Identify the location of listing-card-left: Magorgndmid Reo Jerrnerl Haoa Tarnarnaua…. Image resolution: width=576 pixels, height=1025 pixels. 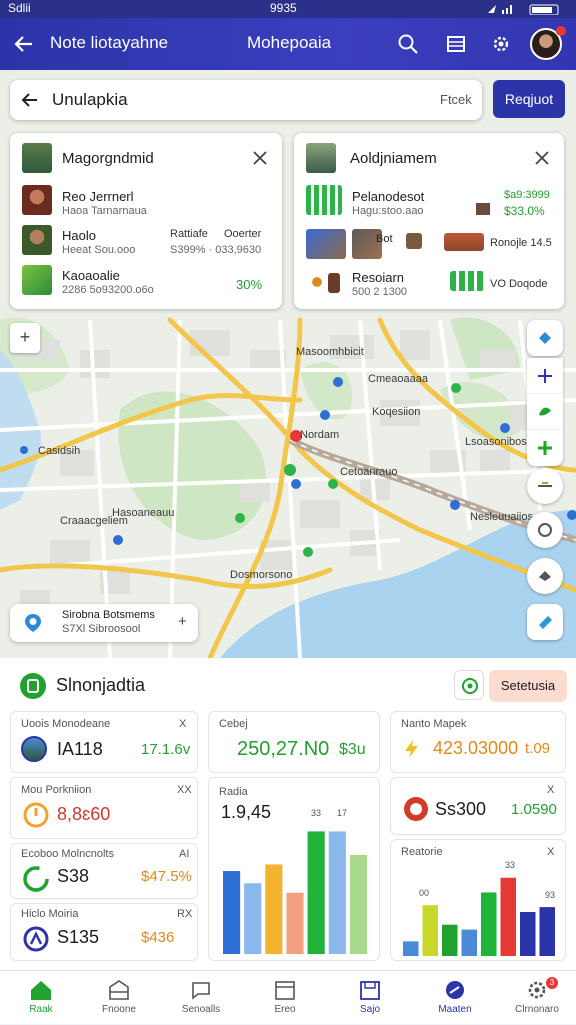
(146, 221).